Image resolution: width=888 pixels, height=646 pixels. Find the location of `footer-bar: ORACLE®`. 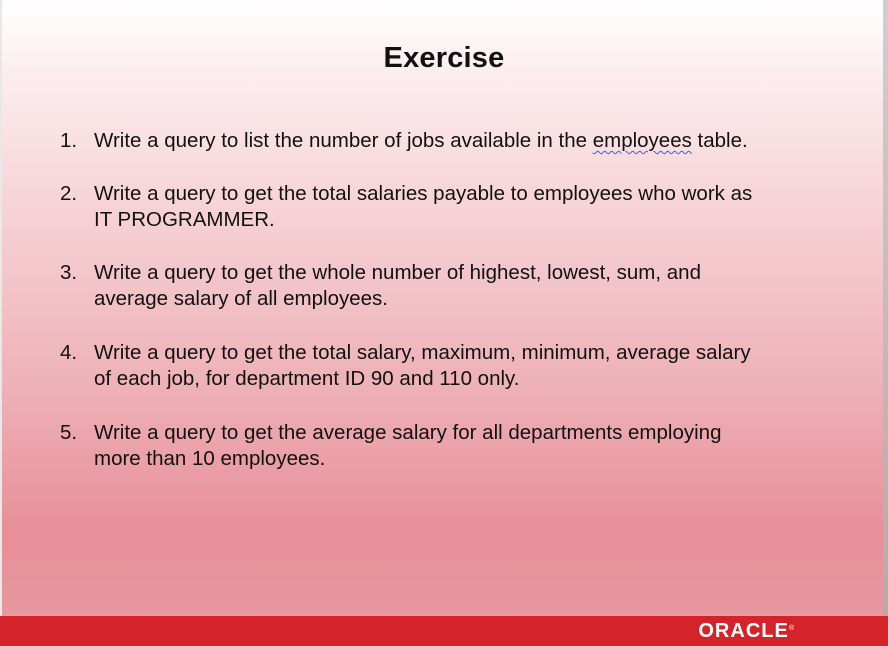

footer-bar: ORACLE® is located at coordinates (444, 631).